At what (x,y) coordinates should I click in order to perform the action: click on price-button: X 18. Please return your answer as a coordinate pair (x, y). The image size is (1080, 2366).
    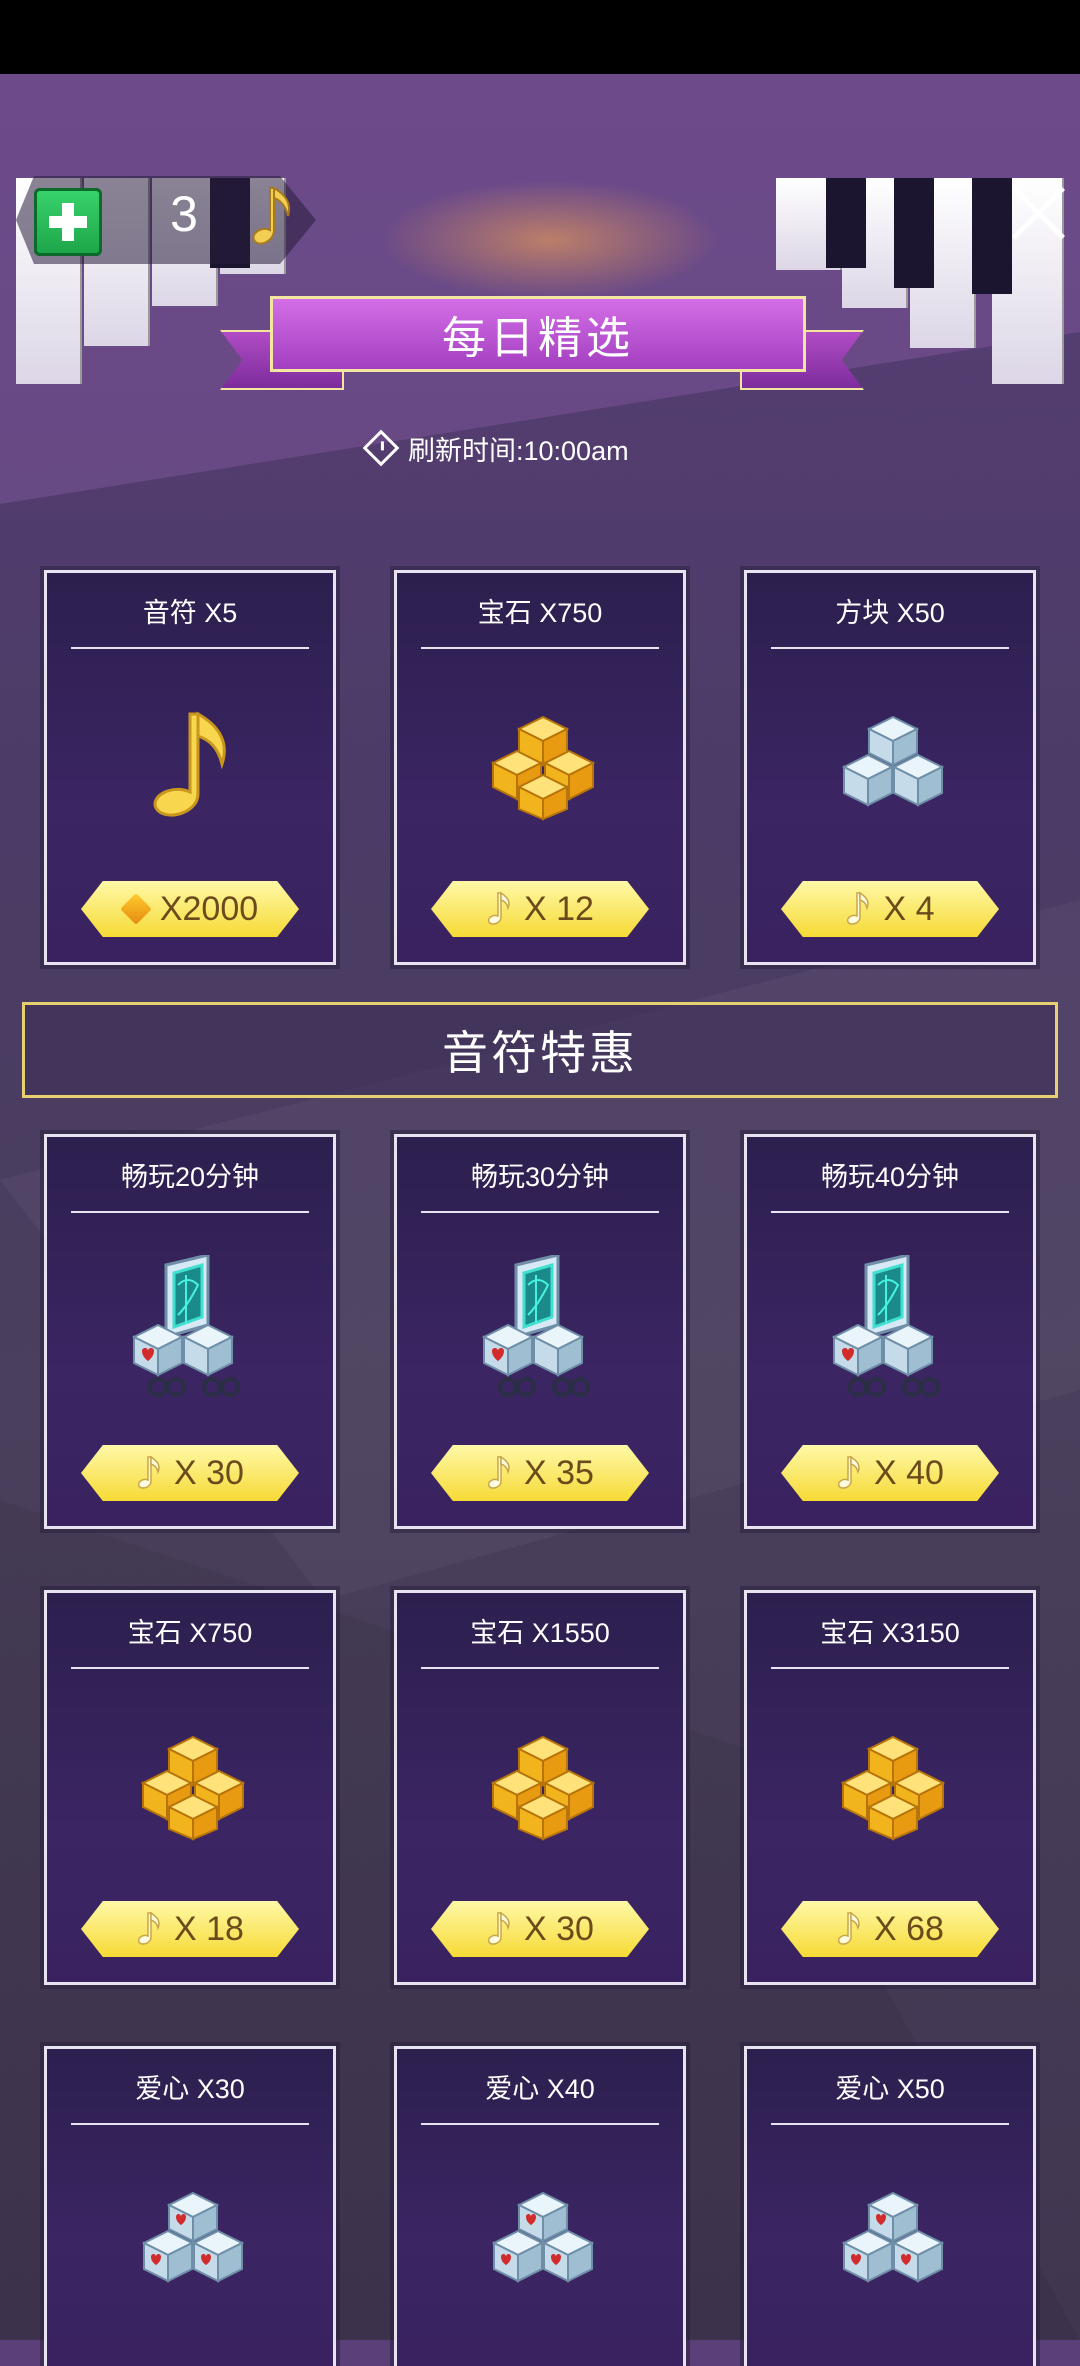
    Looking at the image, I should click on (190, 1929).